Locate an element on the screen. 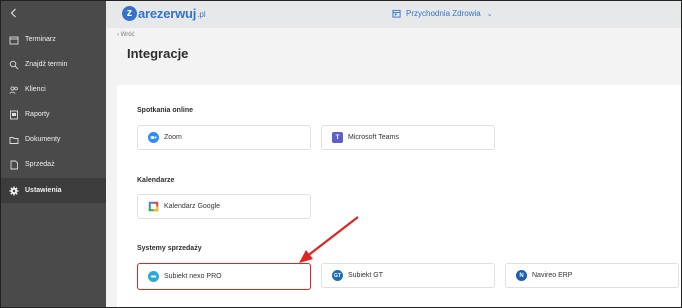 This screenshot has width=682, height=308. clinic-name: Przychodnia Zdrowia is located at coordinates (443, 13).